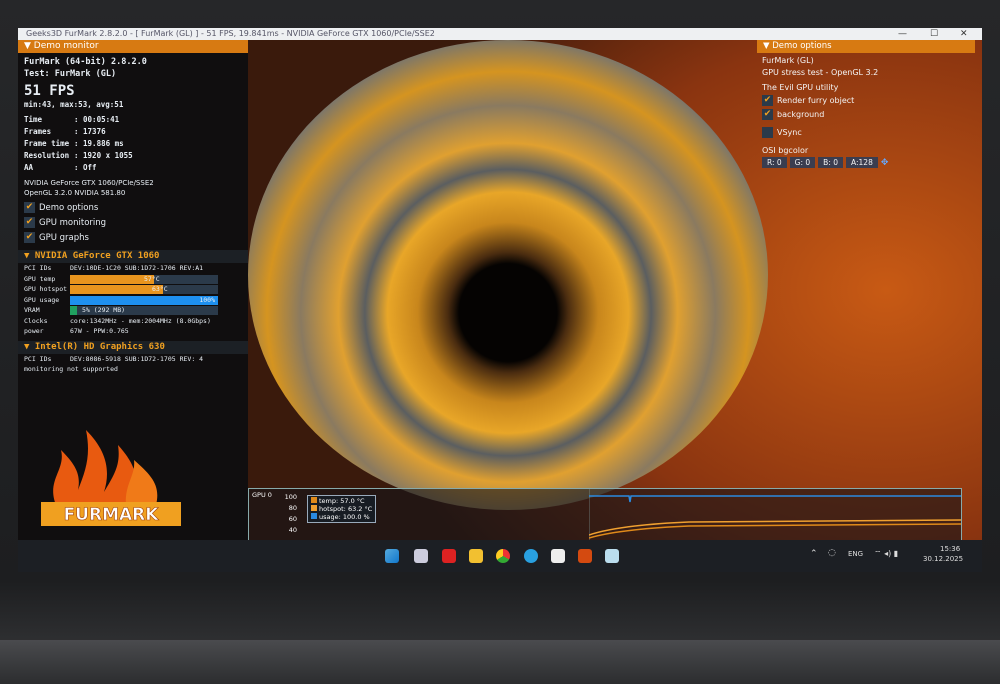 The image size is (1000, 684). Describe the element at coordinates (133, 347) in the screenshot. I see `gpu2-section-header: ▼ Intel(R) HD Graphics 630` at that location.